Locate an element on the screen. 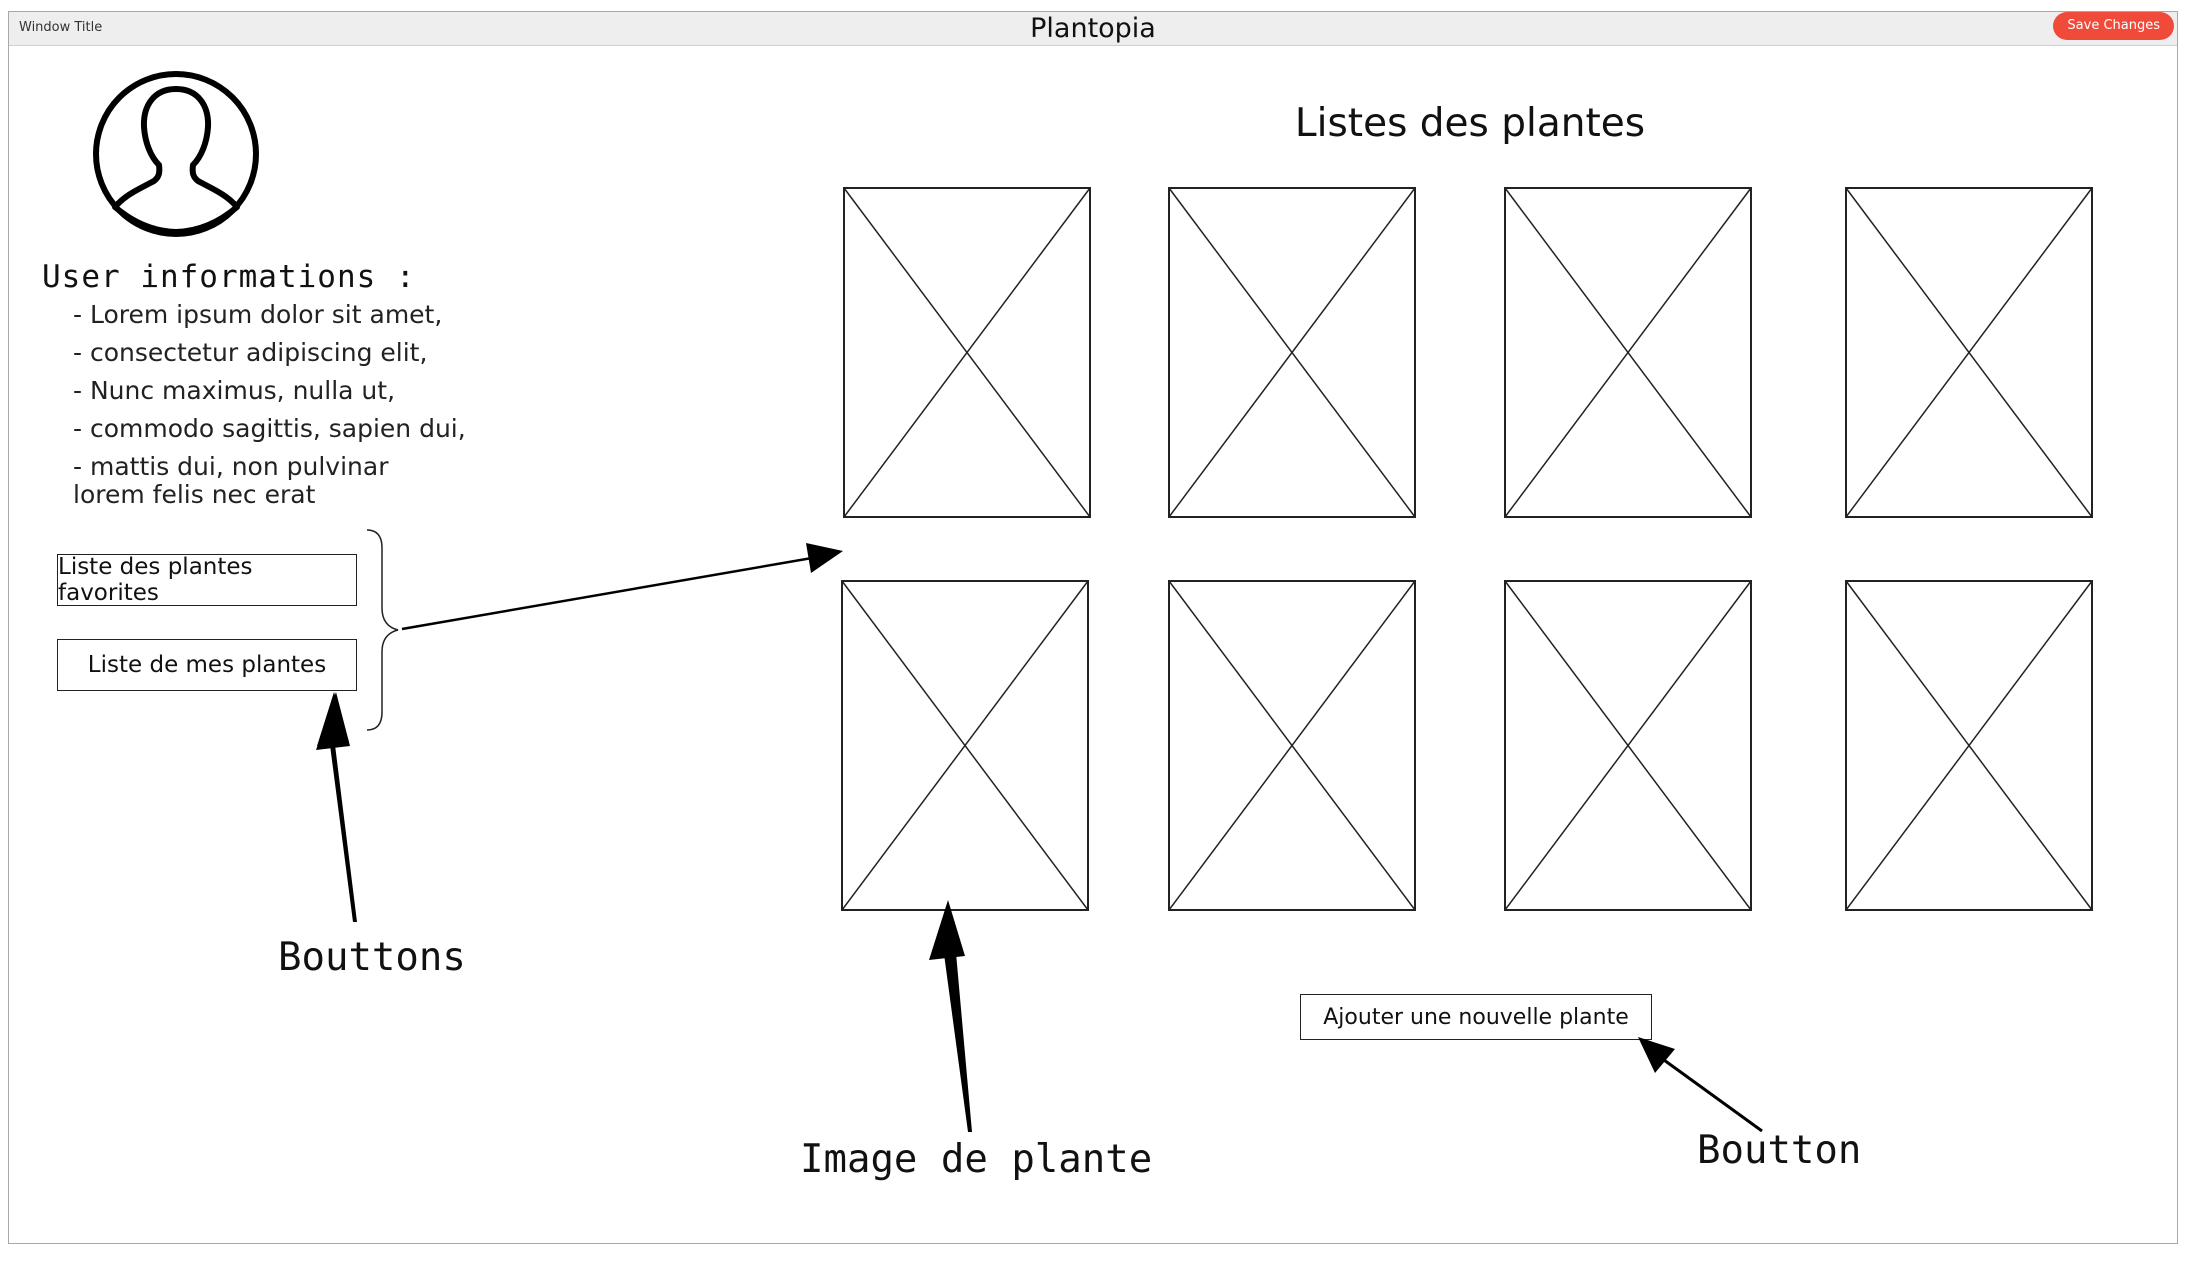 Image resolution: width=2185 pixels, height=1263 pixels. user-info-line: - Lorem ipsum dolor sit amet, is located at coordinates (258, 314).